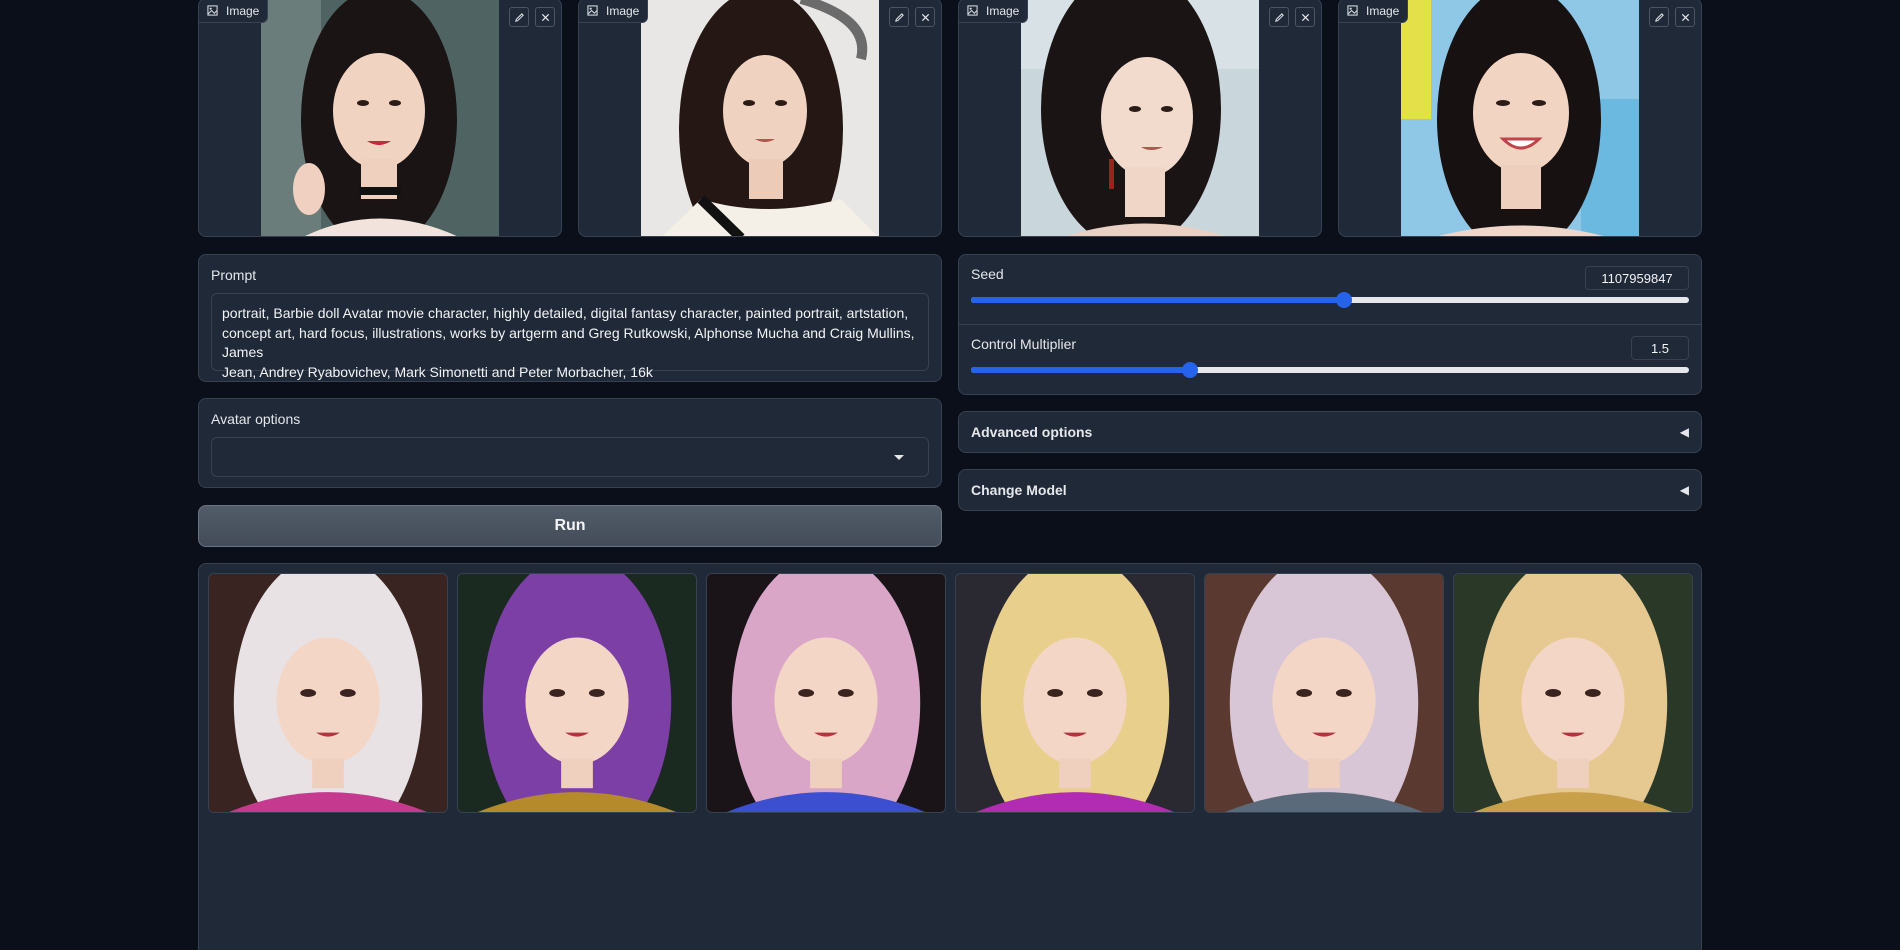 The width and height of the screenshot is (1900, 950). Describe the element at coordinates (570, 457) in the screenshot. I see `avatar-options-dropdown` at that location.